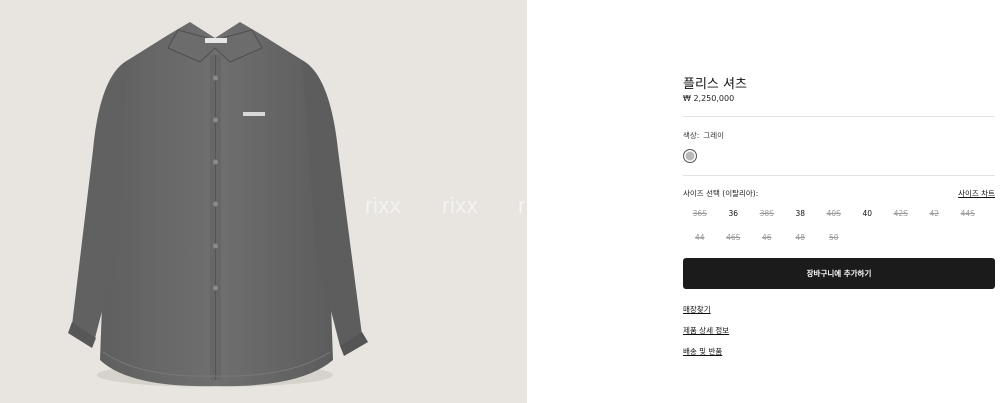  What do you see at coordinates (715, 84) in the screenshot?
I see `product-title: 플리스 셔츠` at bounding box center [715, 84].